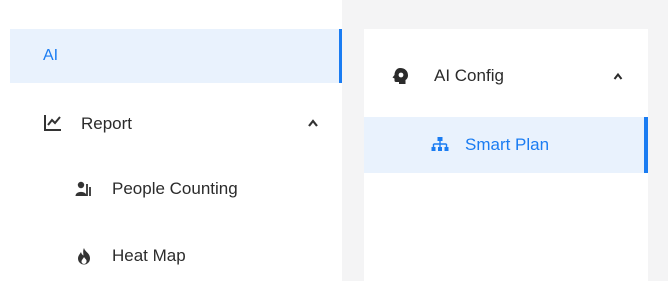  I want to click on nav-item-heat-map: Heat Map, so click(175, 256).